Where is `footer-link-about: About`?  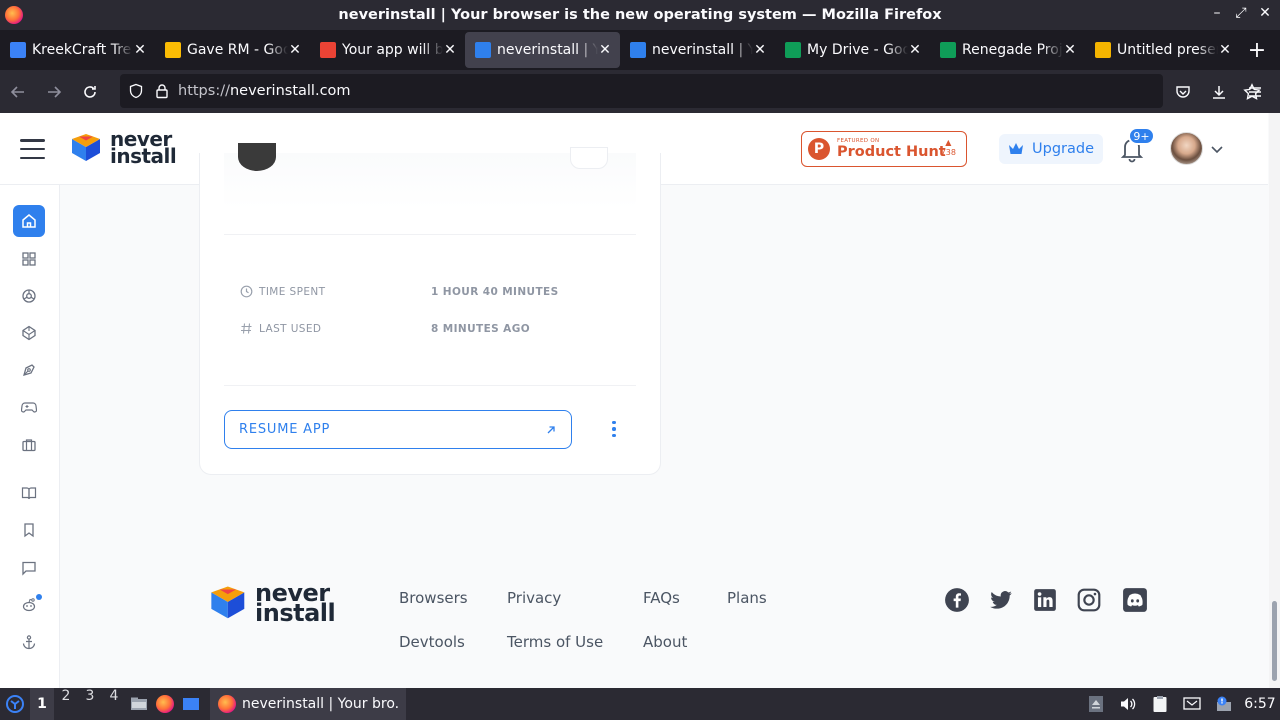 footer-link-about: About is located at coordinates (665, 642).